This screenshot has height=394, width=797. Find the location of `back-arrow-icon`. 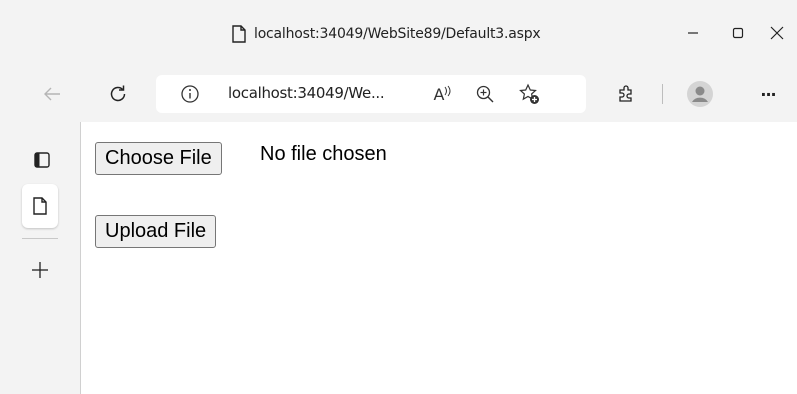

back-arrow-icon is located at coordinates (52, 94).